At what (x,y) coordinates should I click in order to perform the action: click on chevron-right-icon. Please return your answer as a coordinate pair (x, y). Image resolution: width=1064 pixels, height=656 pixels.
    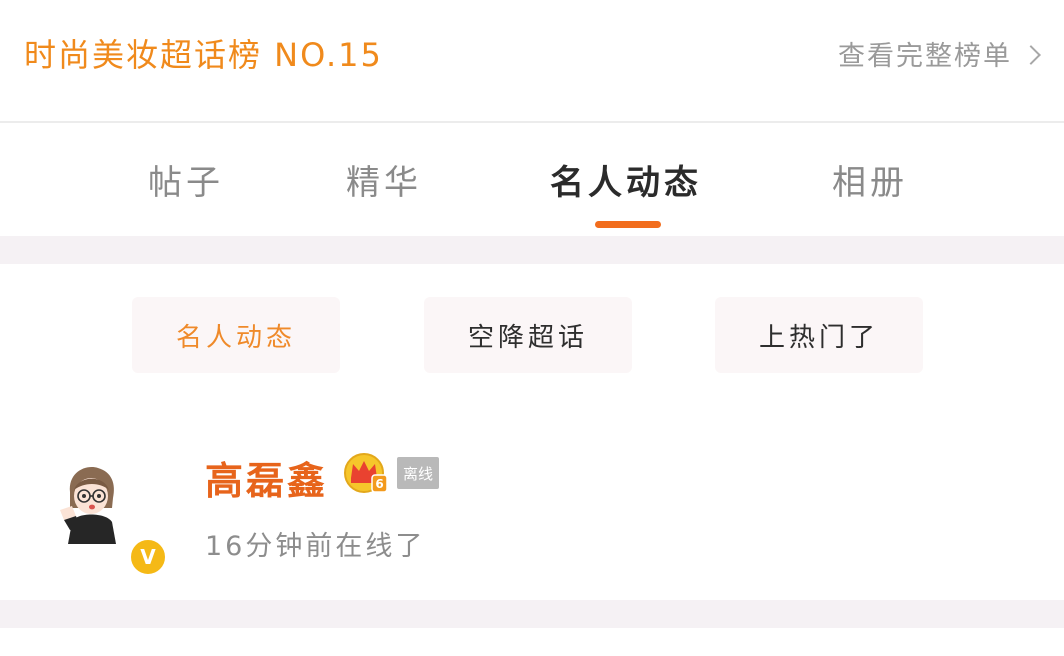
    Looking at the image, I should click on (1031, 54).